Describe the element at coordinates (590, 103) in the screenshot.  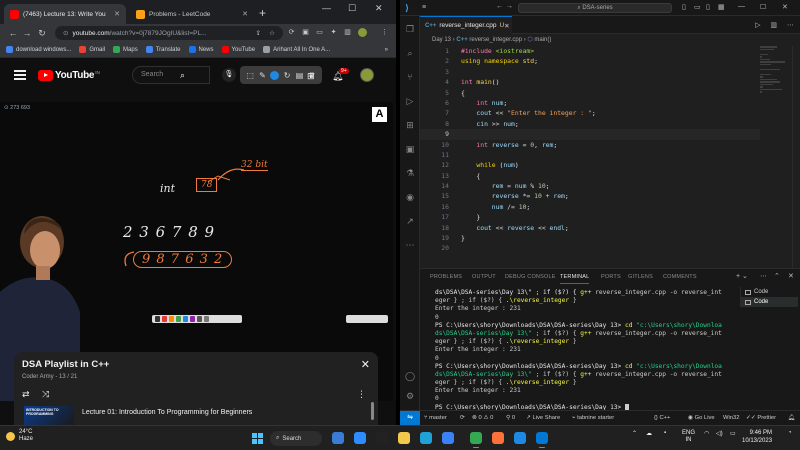
I see `code-line: 6 int num;` at that location.